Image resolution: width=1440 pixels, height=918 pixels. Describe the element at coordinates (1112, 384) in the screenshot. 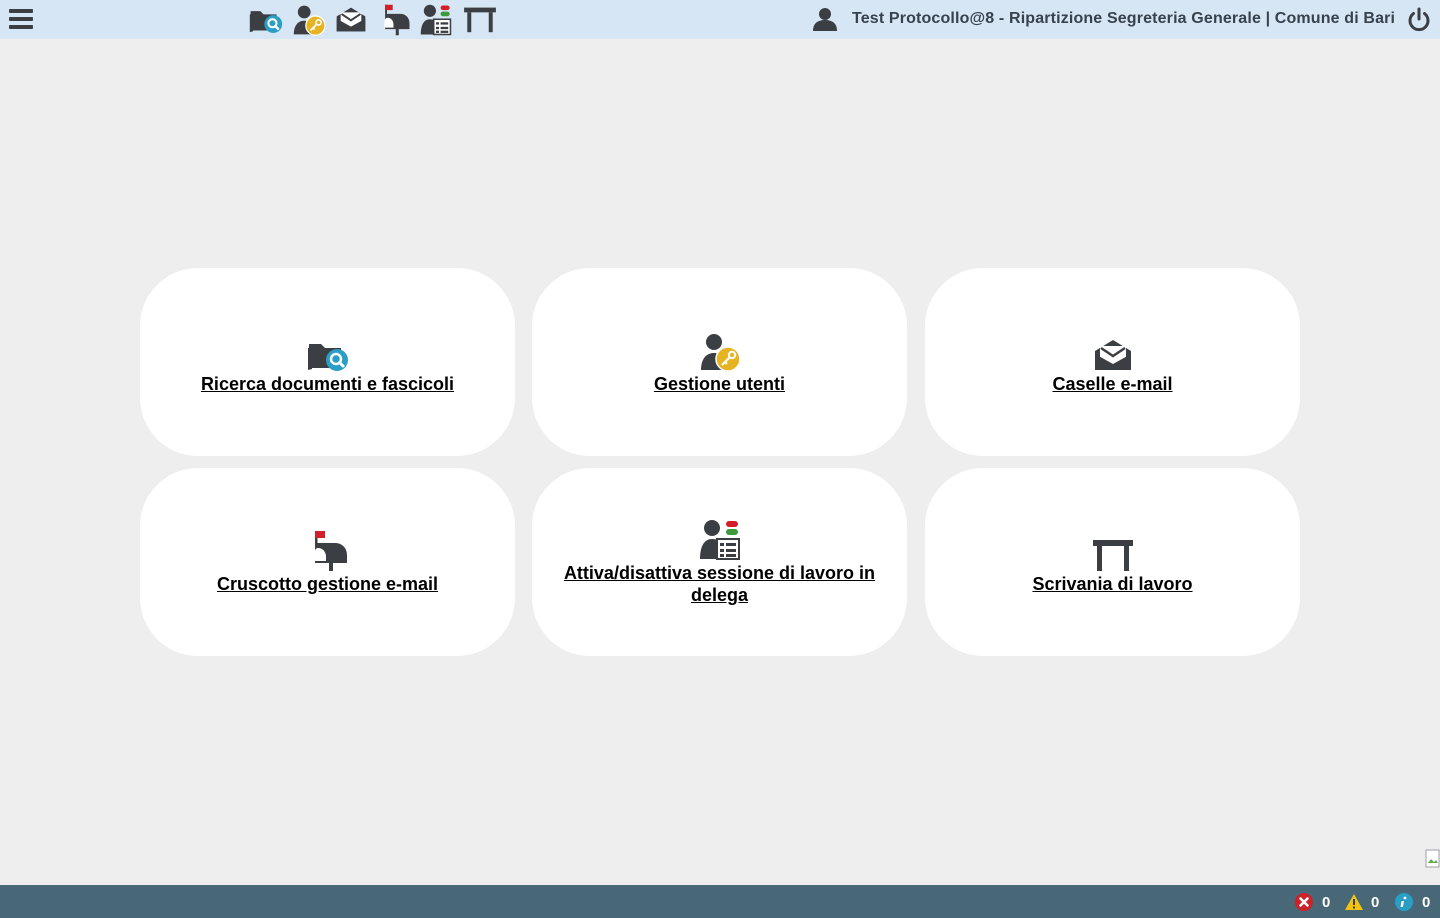

I see `tile-label: Caselle e-mail` at that location.